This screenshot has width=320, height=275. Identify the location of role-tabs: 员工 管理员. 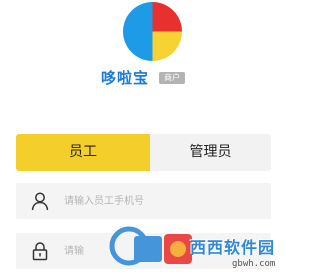
(143, 152).